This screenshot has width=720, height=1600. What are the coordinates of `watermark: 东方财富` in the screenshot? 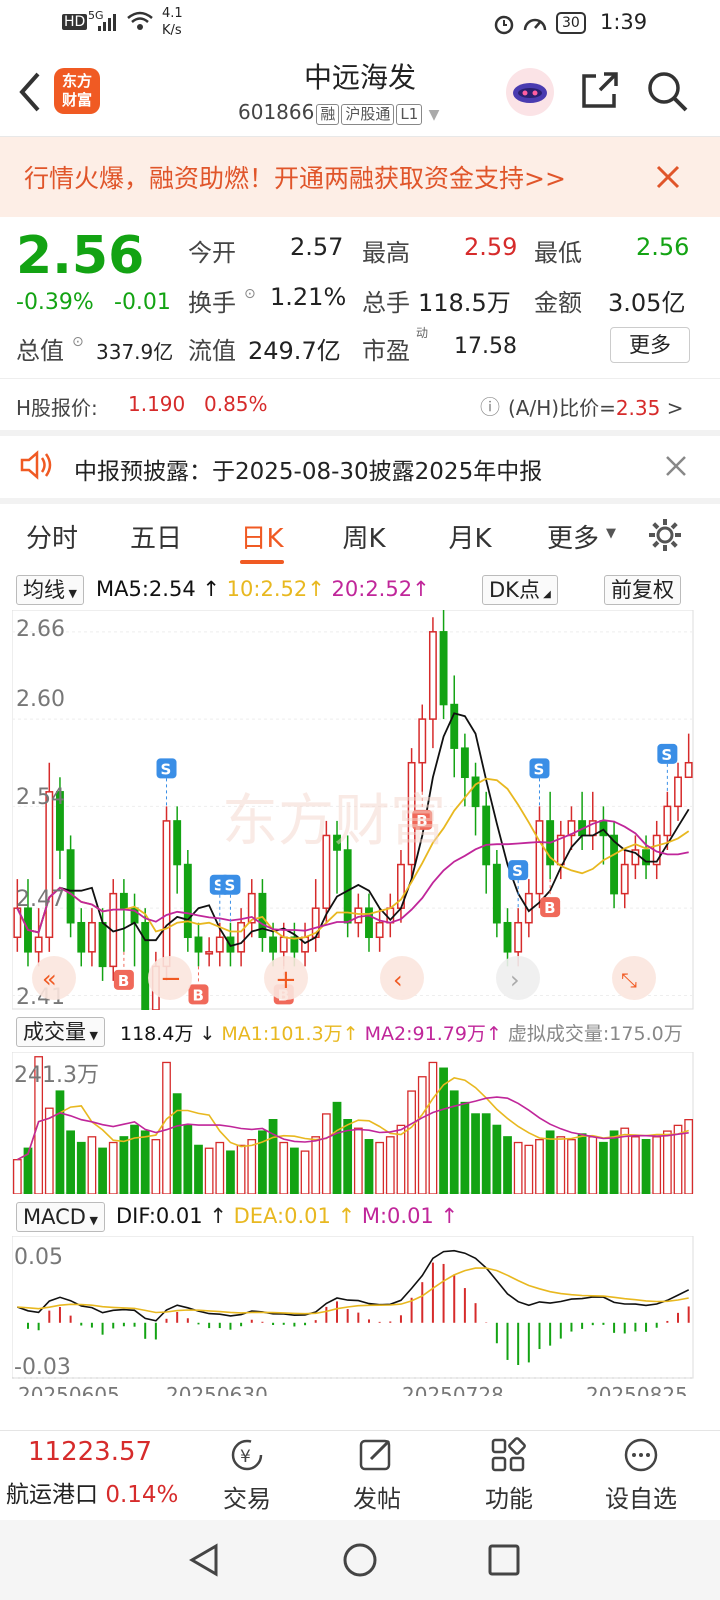 It's located at (334, 821).